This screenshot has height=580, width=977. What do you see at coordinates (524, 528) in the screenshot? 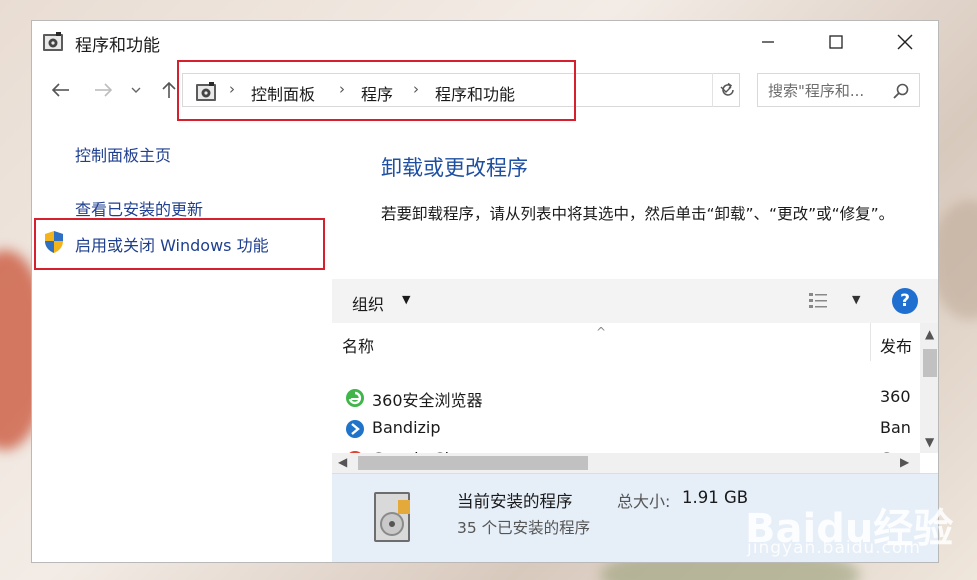
I see `installed-count: 35 个已安装的程序` at bounding box center [524, 528].